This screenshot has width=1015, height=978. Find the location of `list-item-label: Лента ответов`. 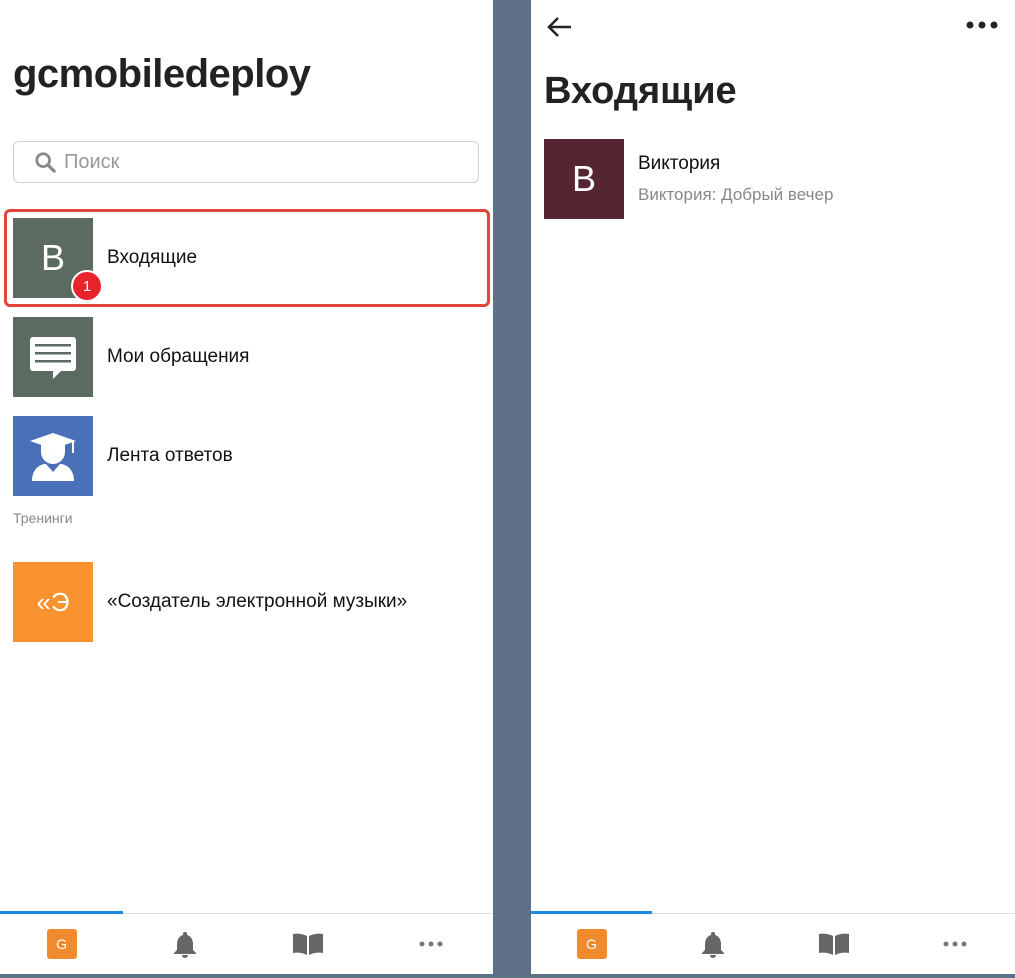

list-item-label: Лента ответов is located at coordinates (170, 455).